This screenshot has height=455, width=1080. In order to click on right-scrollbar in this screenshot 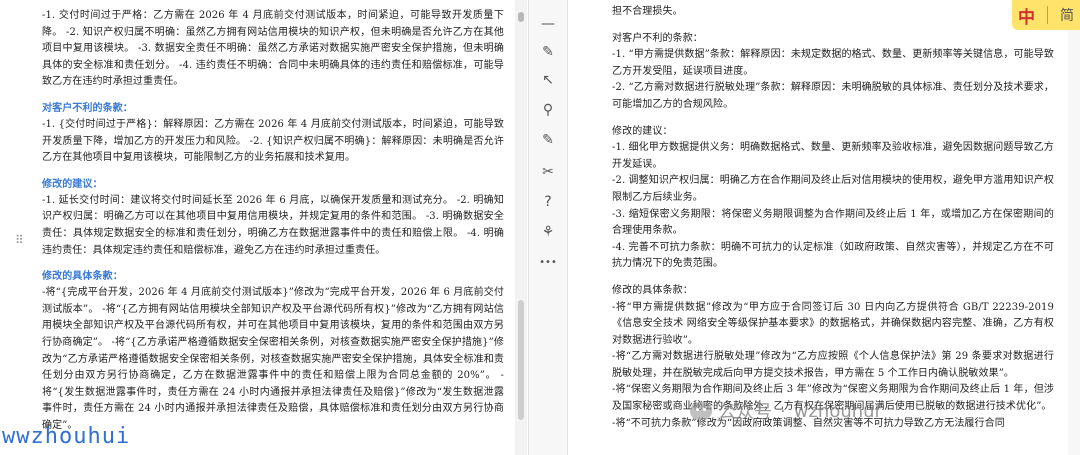, I will do `click(1074, 227)`.